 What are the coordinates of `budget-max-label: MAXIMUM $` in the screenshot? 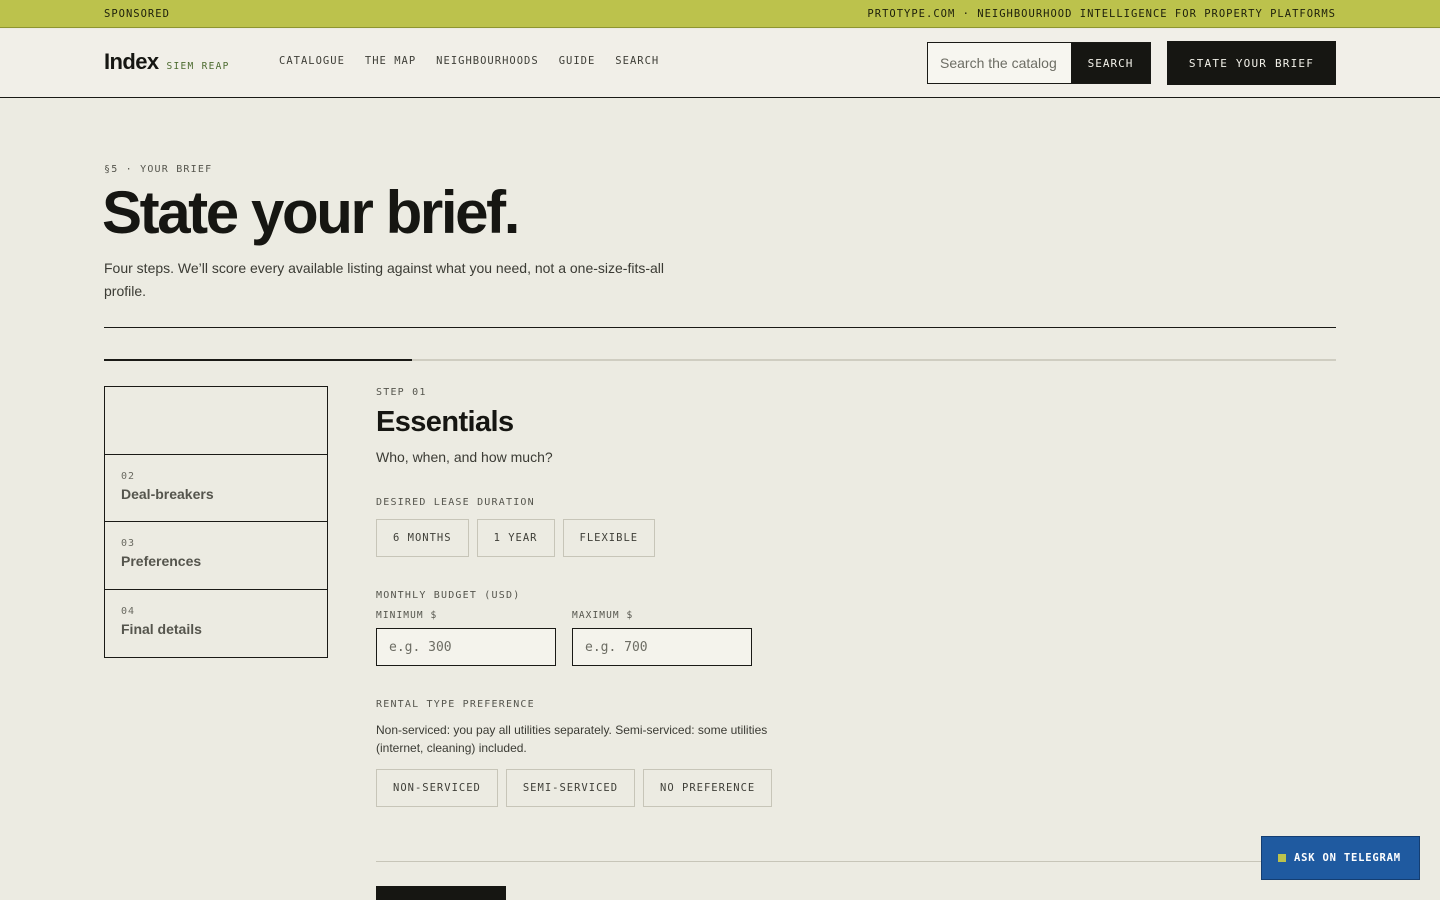 It's located at (603, 615).